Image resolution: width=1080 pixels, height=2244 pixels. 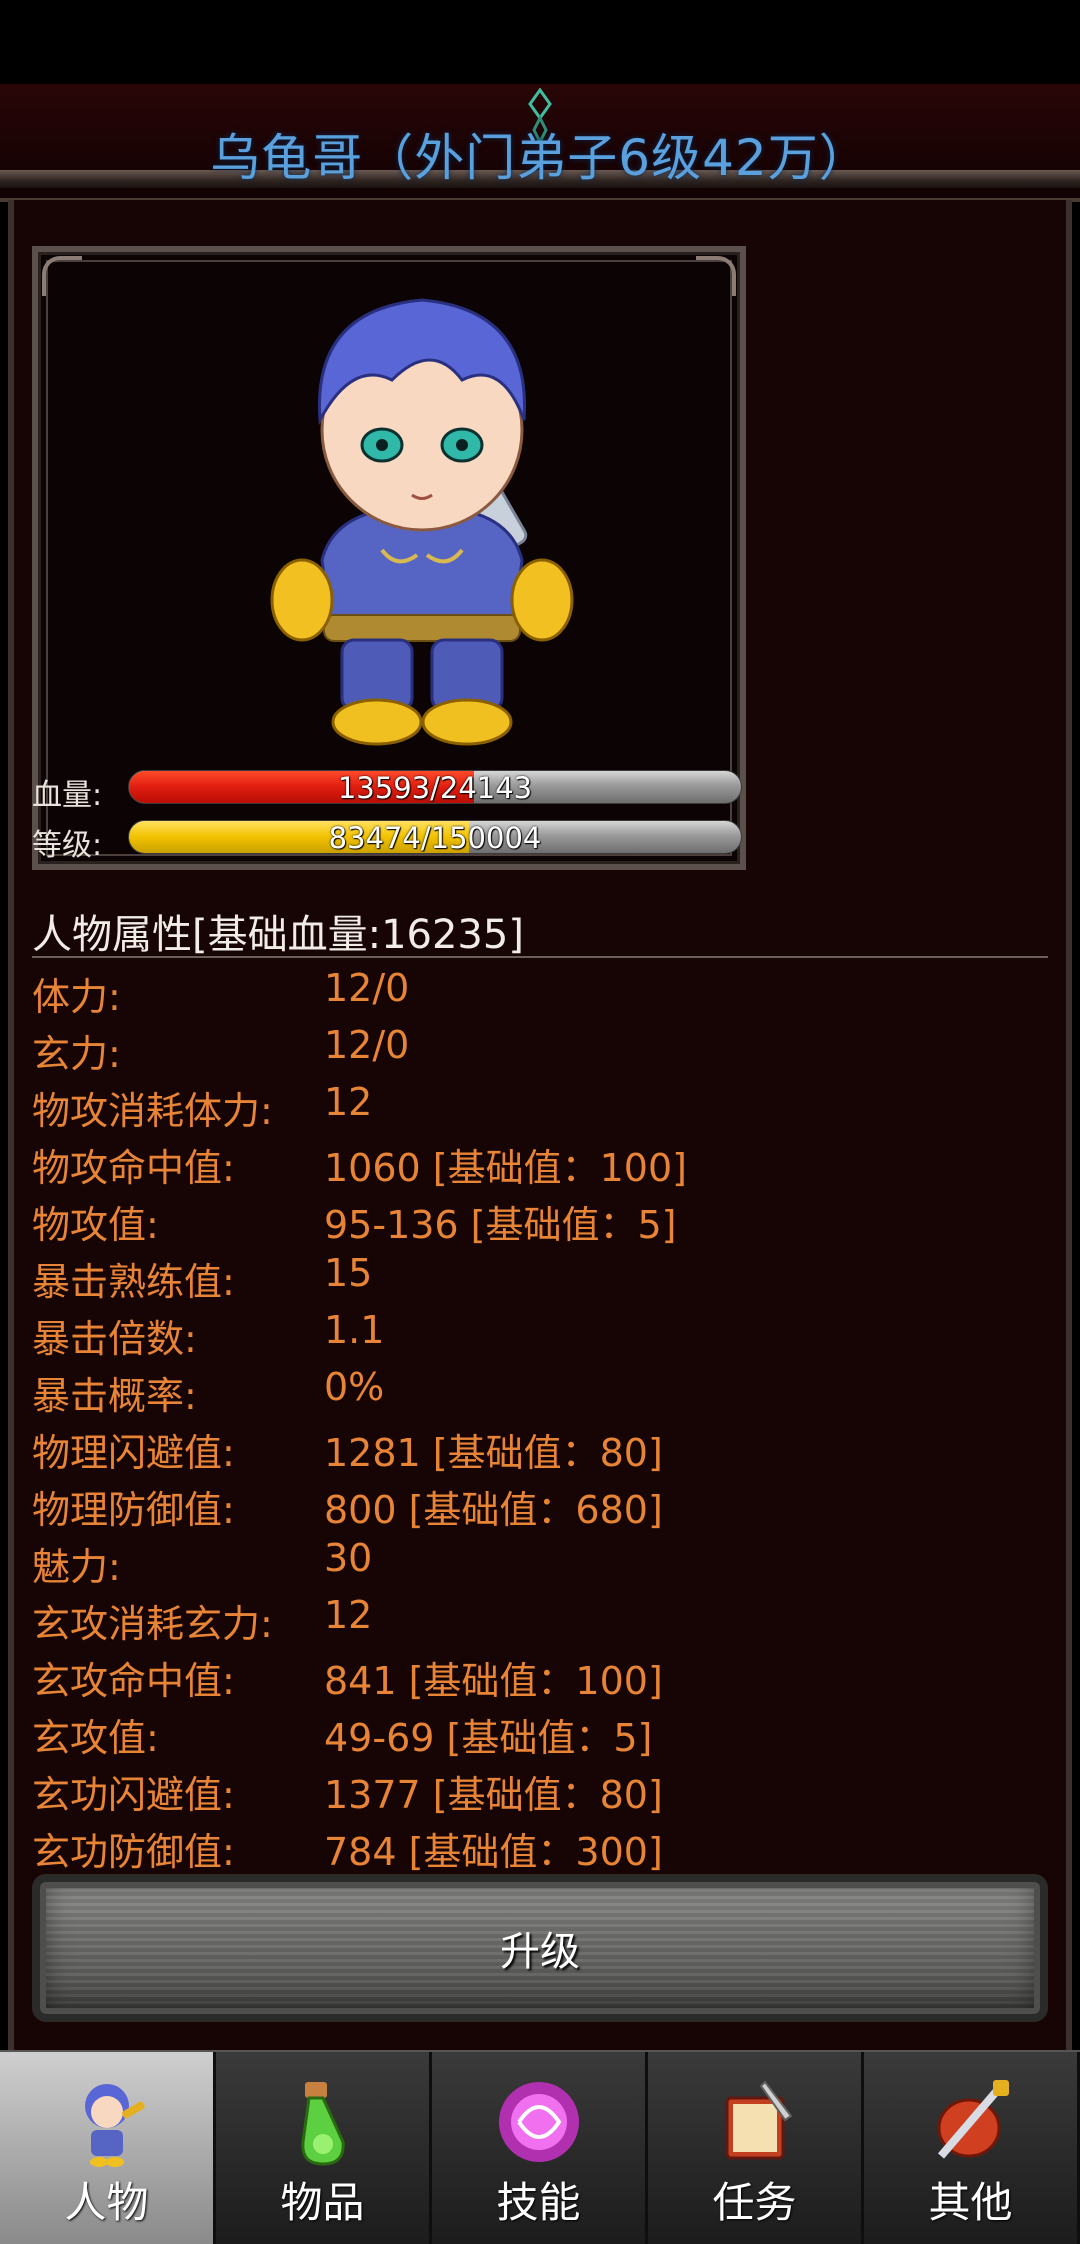 I want to click on tab-character: 人物, so click(x=108, y=2148).